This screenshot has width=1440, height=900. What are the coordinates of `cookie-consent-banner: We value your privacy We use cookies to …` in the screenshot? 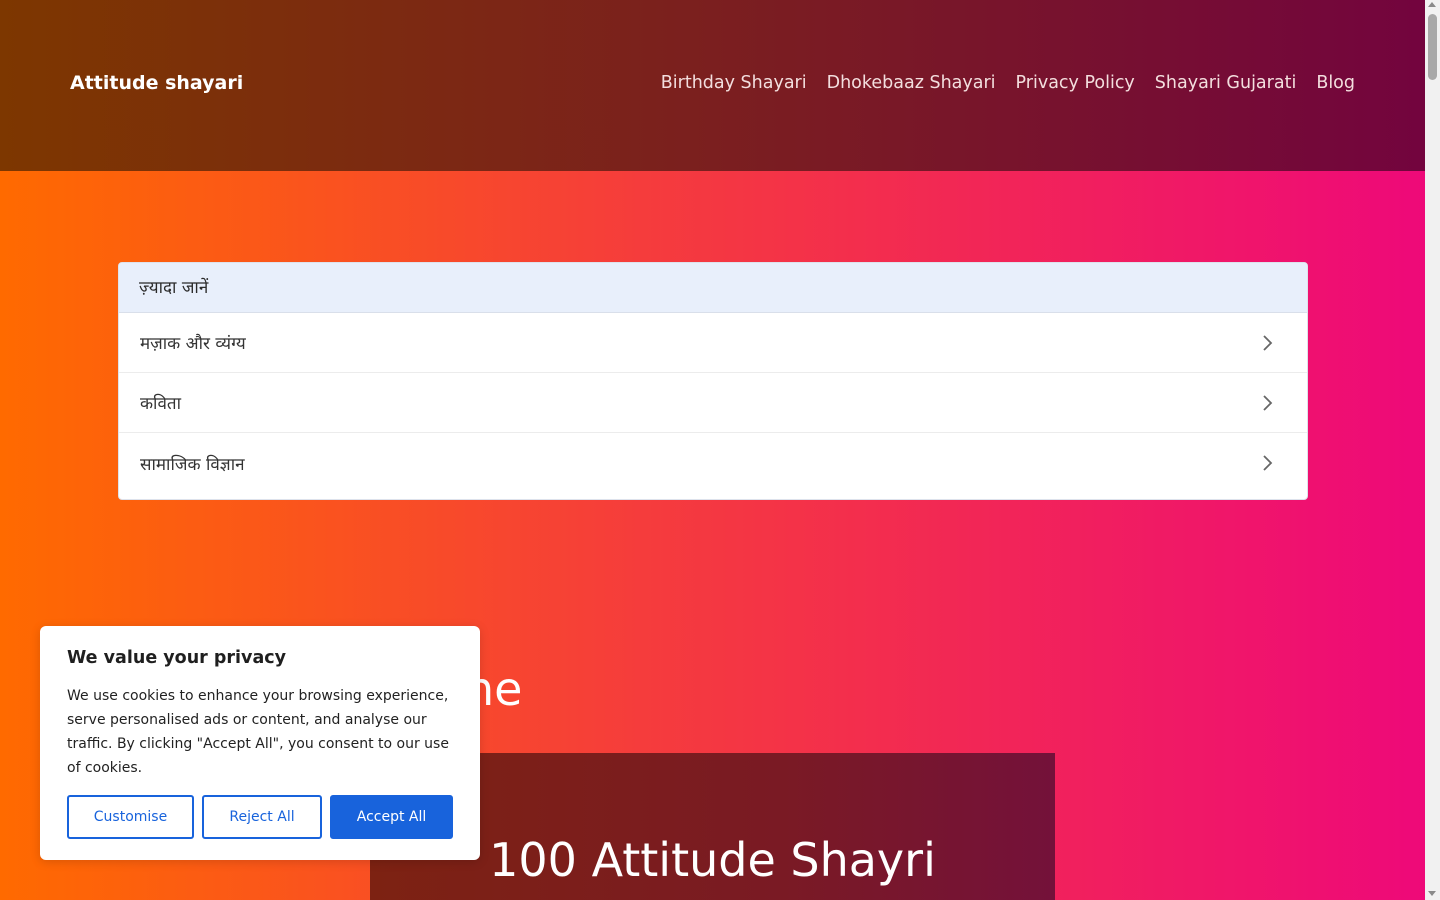 It's located at (260, 743).